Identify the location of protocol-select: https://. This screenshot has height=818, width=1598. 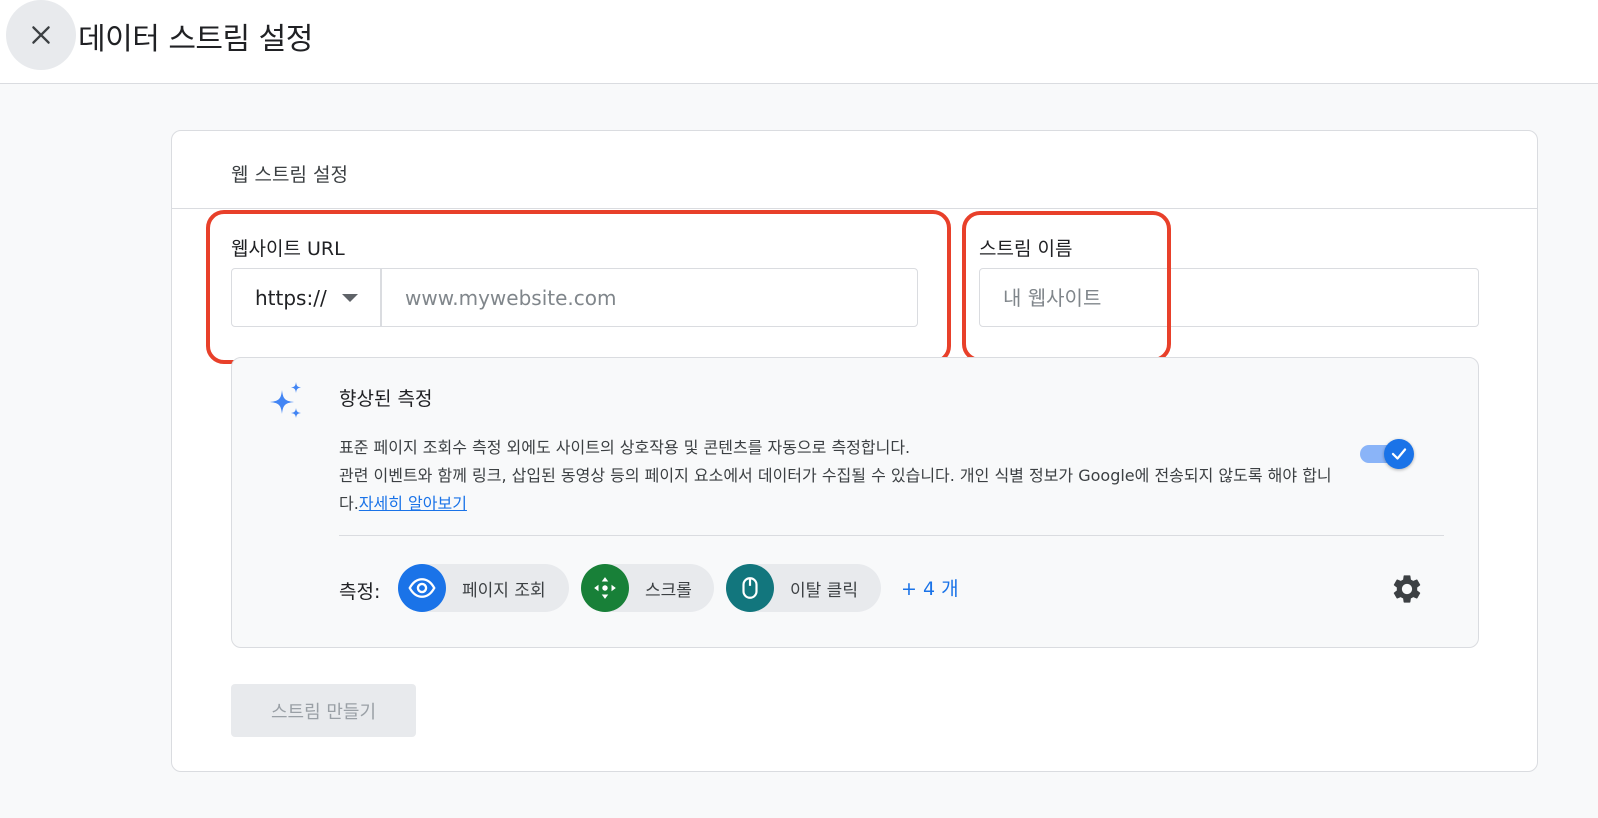
(306, 297).